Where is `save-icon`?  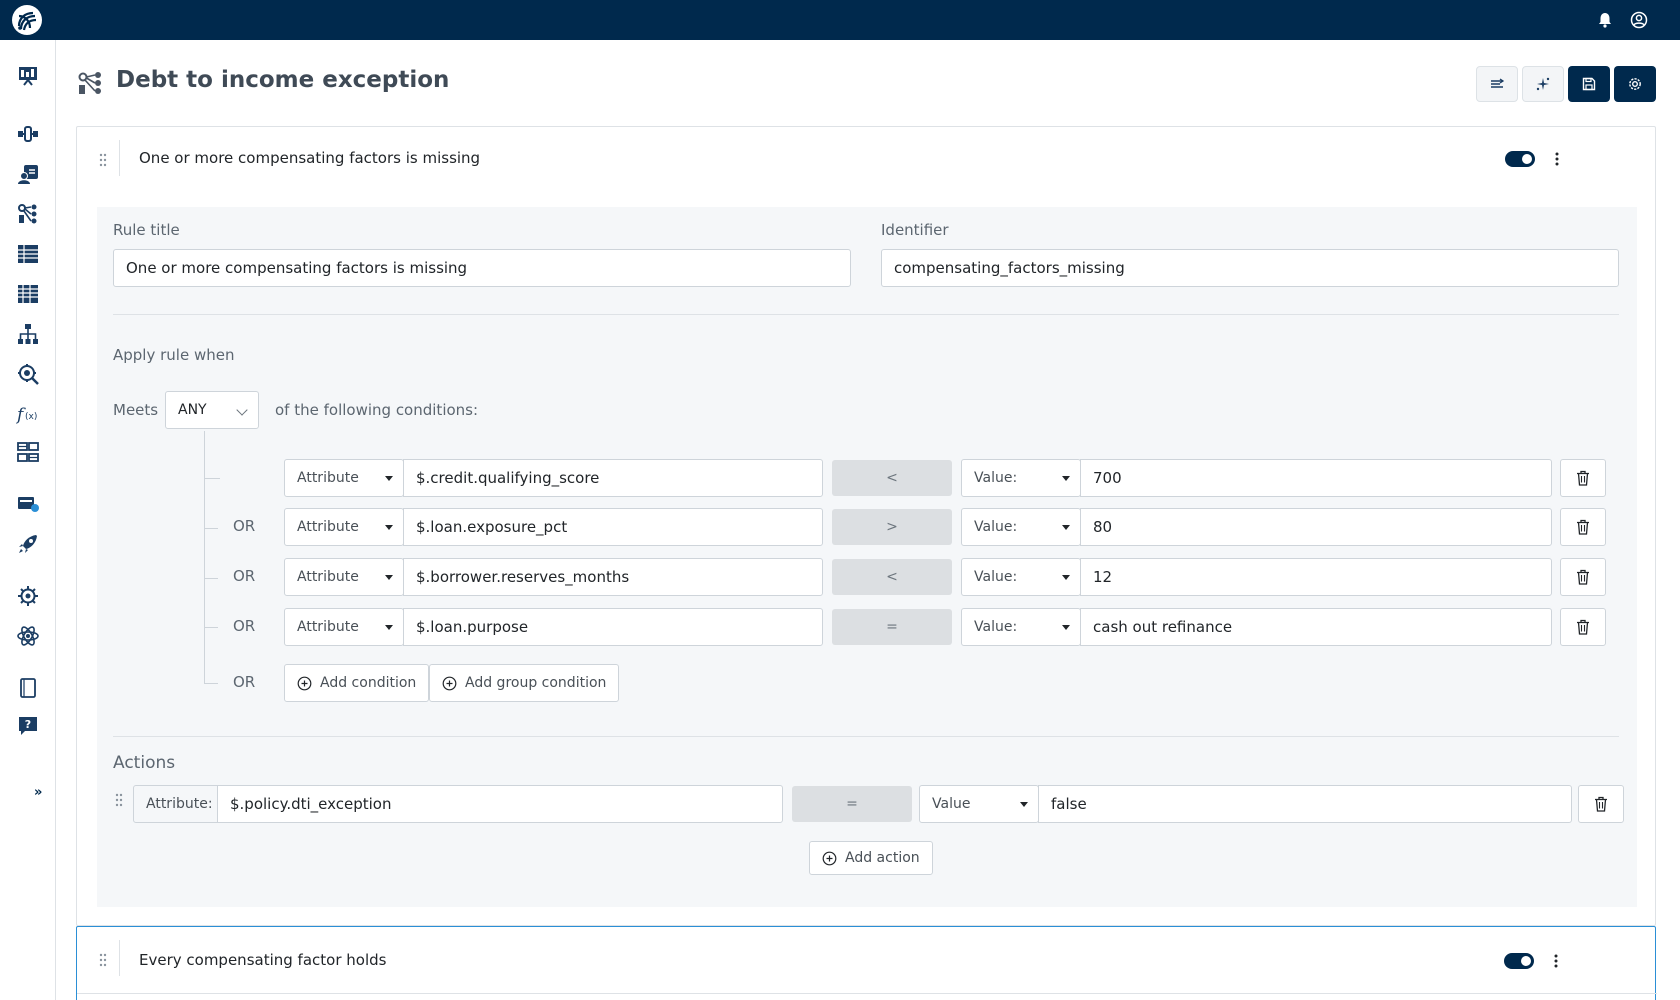 save-icon is located at coordinates (1589, 84).